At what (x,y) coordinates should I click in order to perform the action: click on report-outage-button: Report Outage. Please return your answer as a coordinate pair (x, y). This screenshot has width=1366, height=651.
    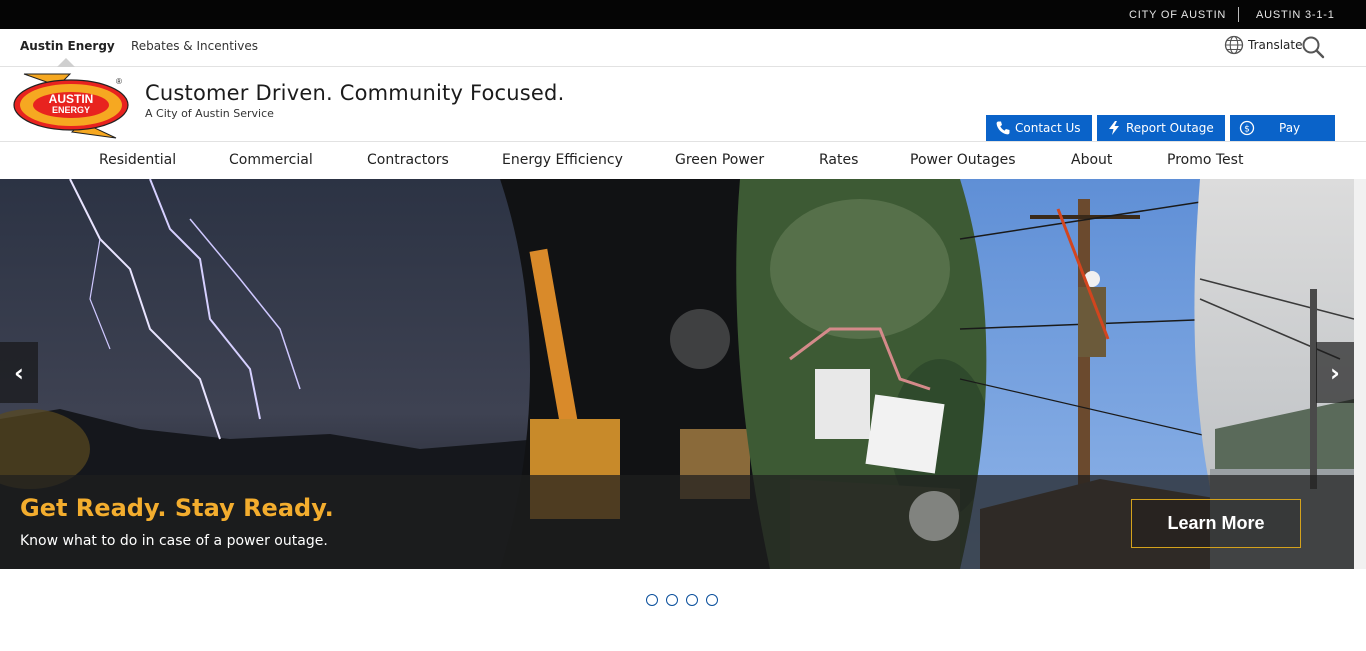
    Looking at the image, I should click on (1161, 128).